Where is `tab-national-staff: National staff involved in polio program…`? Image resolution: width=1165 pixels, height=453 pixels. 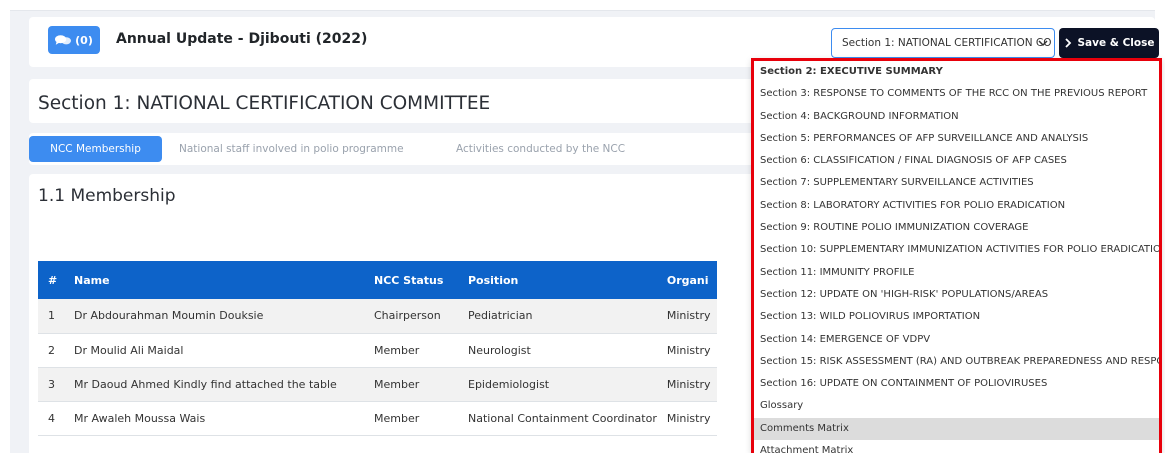 tab-national-staff: National staff involved in polio program… is located at coordinates (291, 149).